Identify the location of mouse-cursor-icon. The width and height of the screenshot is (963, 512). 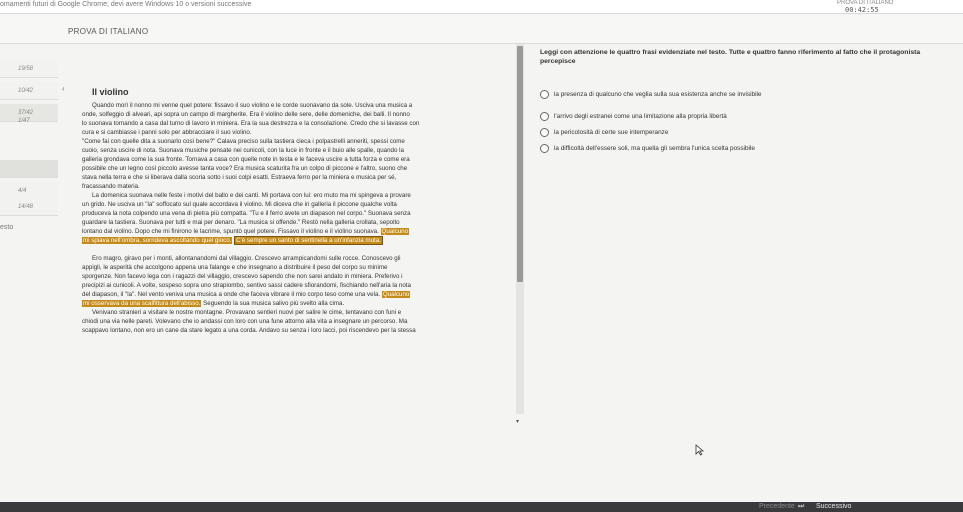
(700, 450).